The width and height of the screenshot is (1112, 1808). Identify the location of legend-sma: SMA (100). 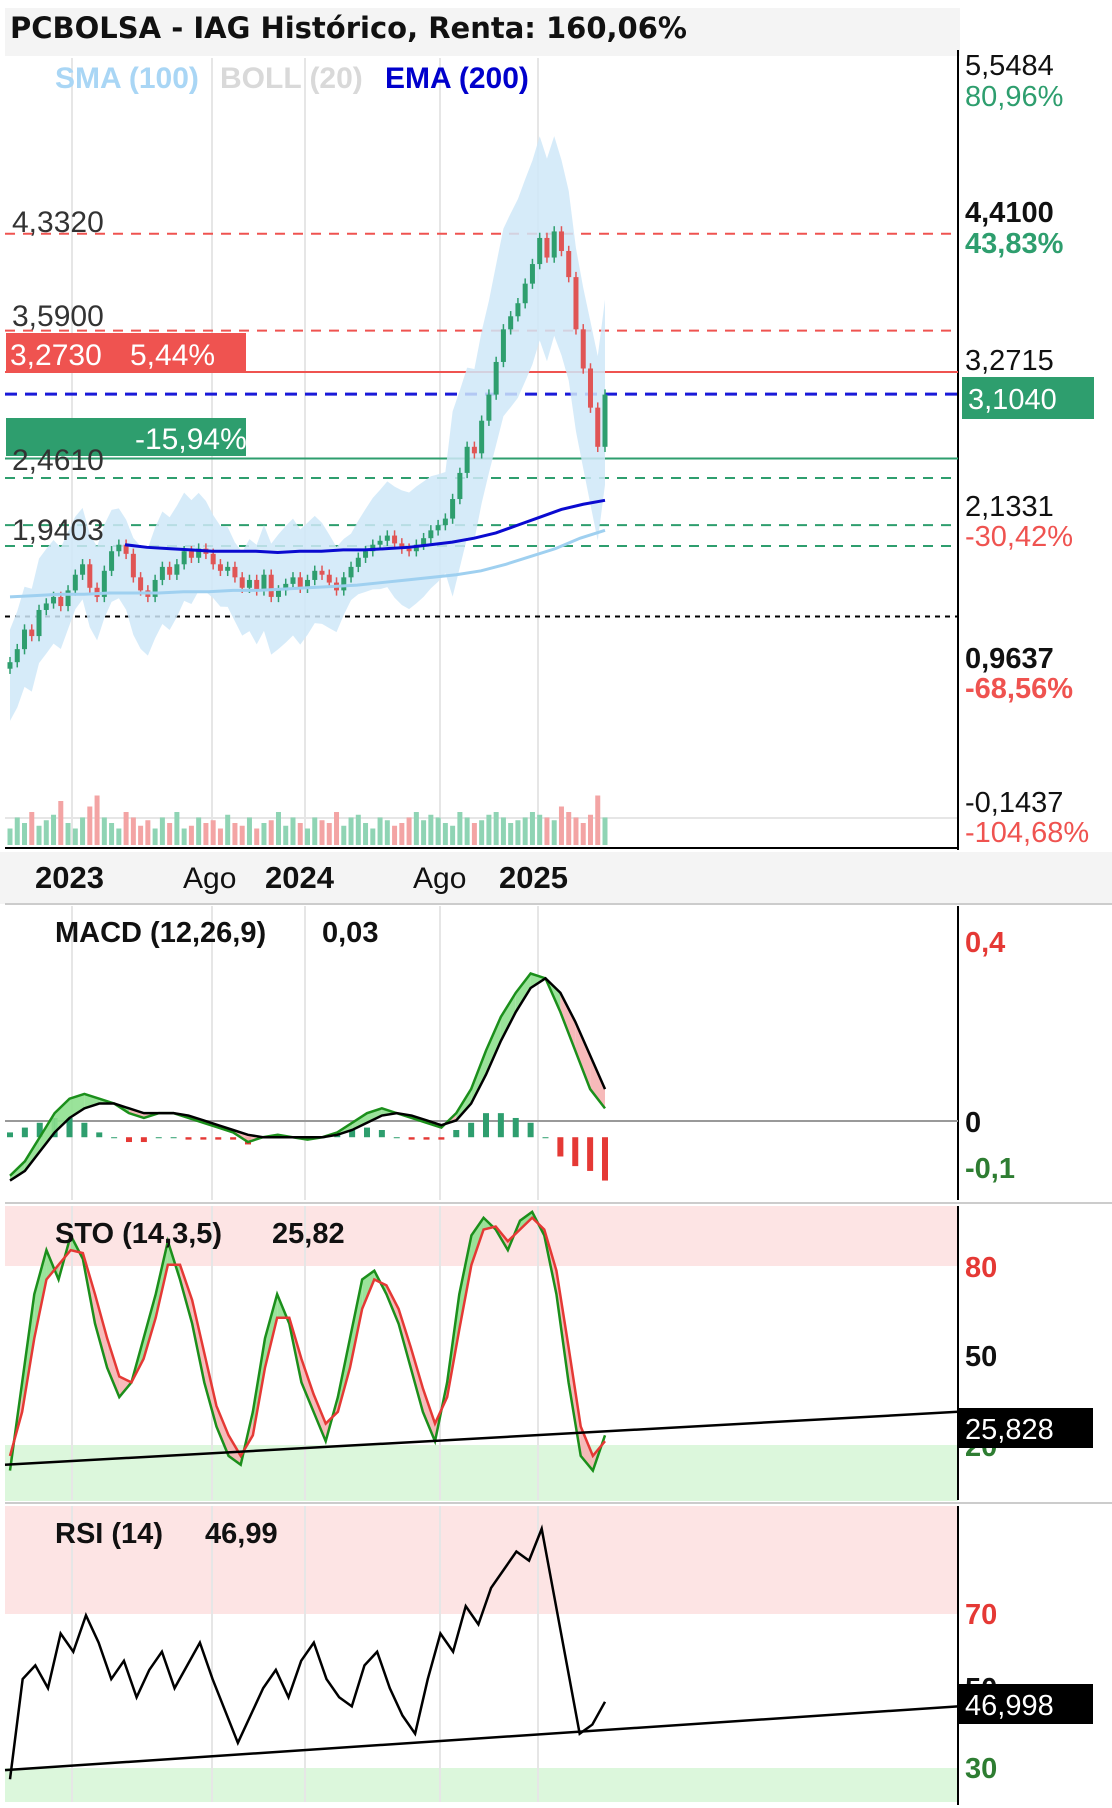
(127, 78).